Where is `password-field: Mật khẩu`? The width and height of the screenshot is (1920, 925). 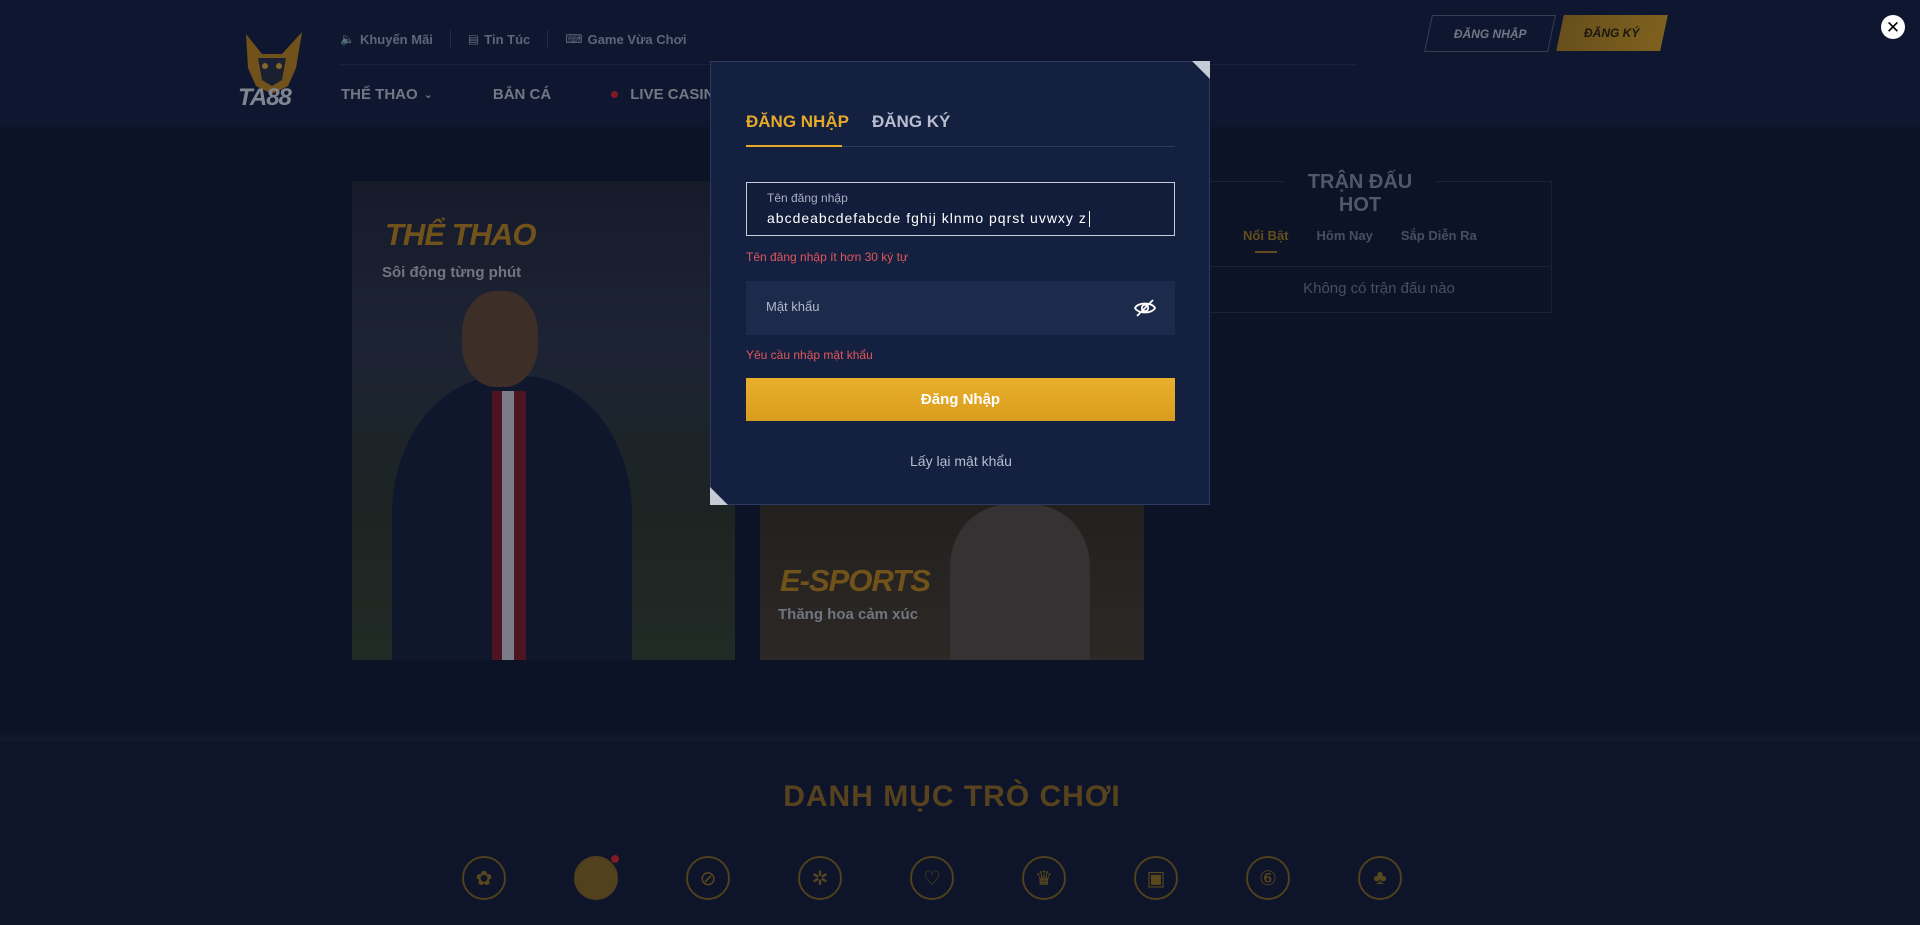 password-field: Mật khẩu is located at coordinates (960, 308).